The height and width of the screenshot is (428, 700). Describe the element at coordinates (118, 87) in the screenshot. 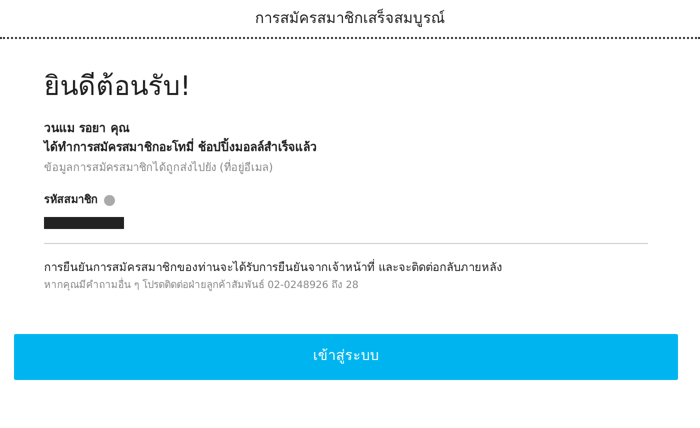

I see `welcome-heading: ยินดีต้อนรับ!` at that location.